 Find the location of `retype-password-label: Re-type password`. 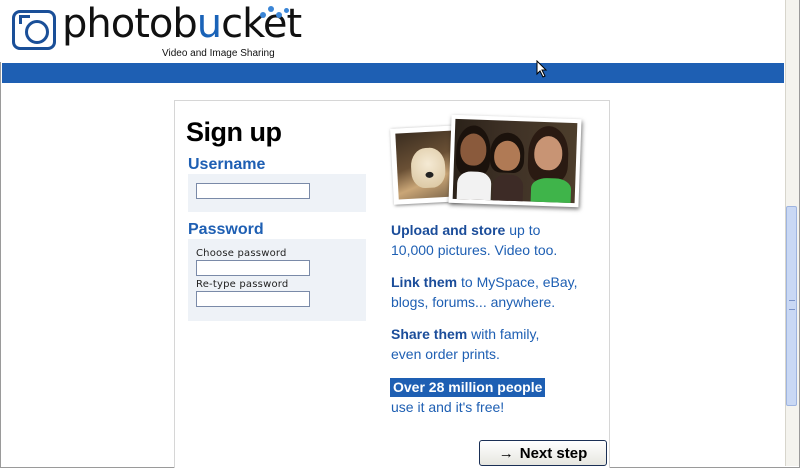

retype-password-label: Re-type password is located at coordinates (242, 284).